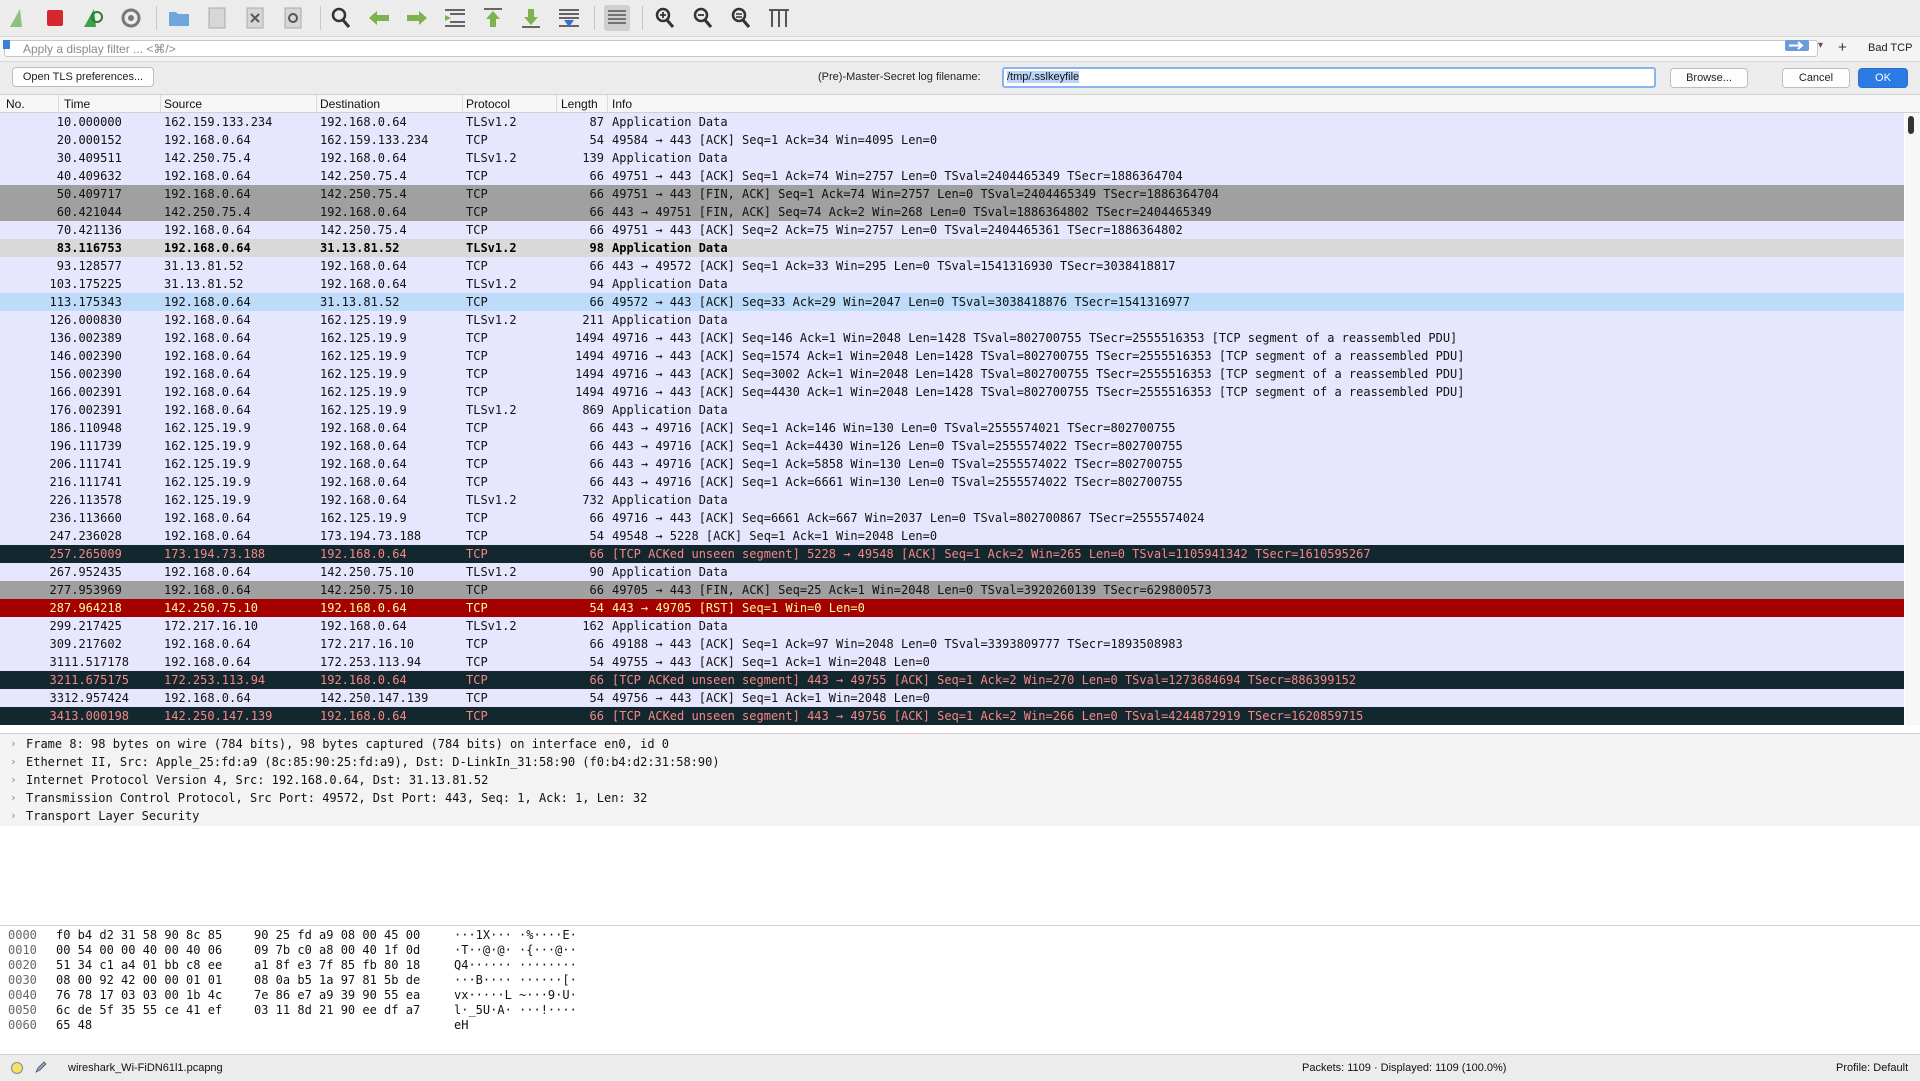 The width and height of the screenshot is (1920, 1081). I want to click on capture-comment-edit-icon, so click(41, 1067).